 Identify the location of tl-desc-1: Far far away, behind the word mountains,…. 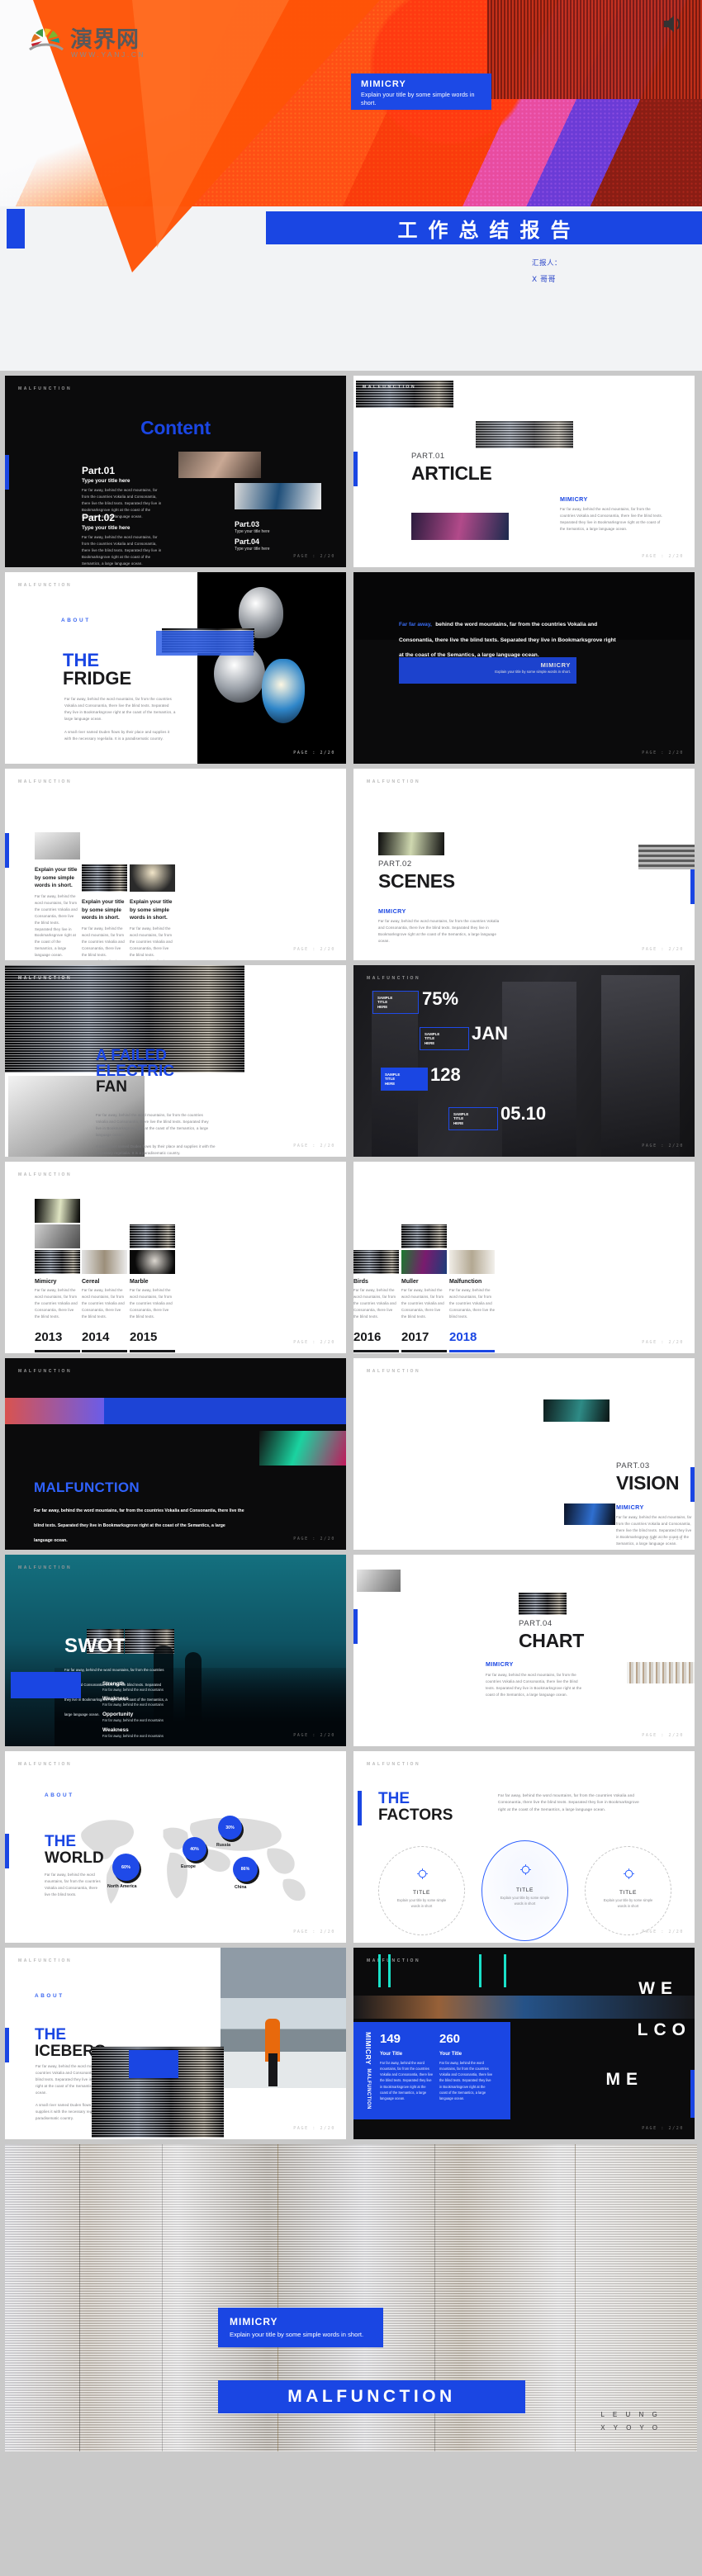
(57, 1303).